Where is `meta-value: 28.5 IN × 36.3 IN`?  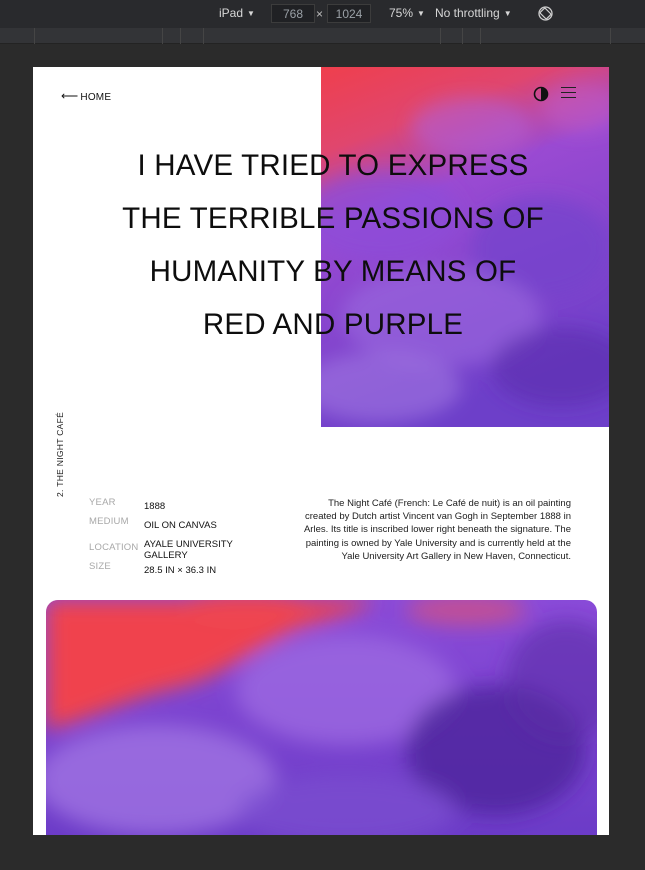
meta-value: 28.5 IN × 36.3 IN is located at coordinates (180, 570).